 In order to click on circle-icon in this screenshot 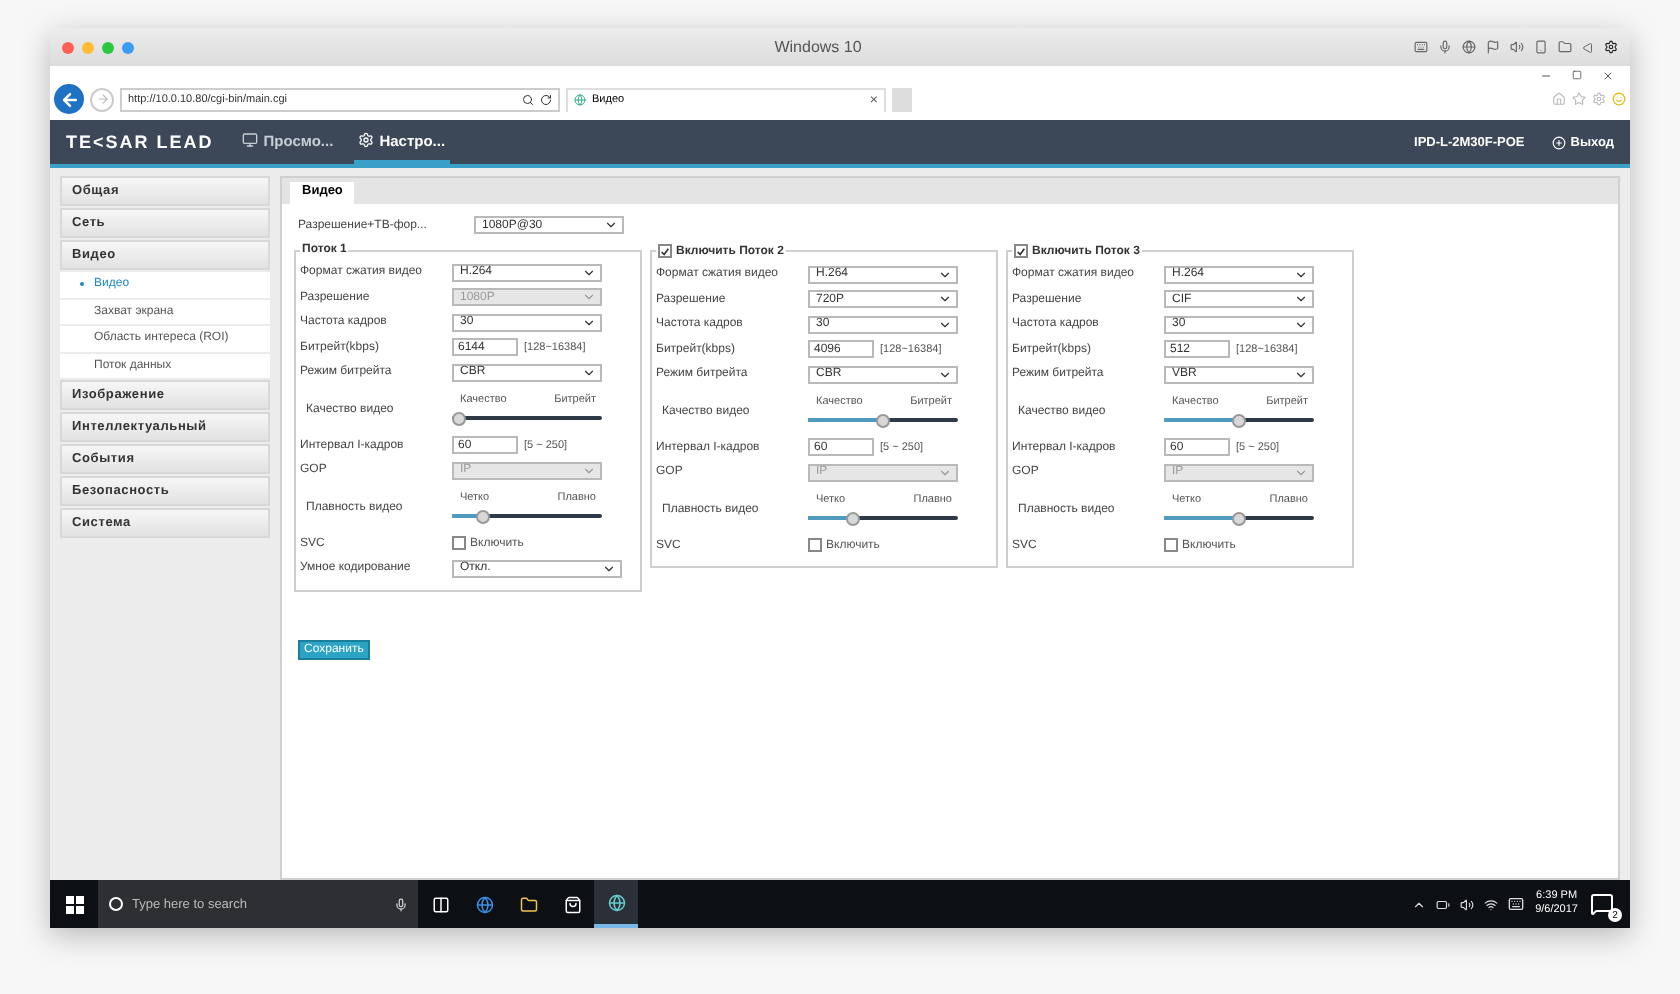, I will do `click(116, 904)`.